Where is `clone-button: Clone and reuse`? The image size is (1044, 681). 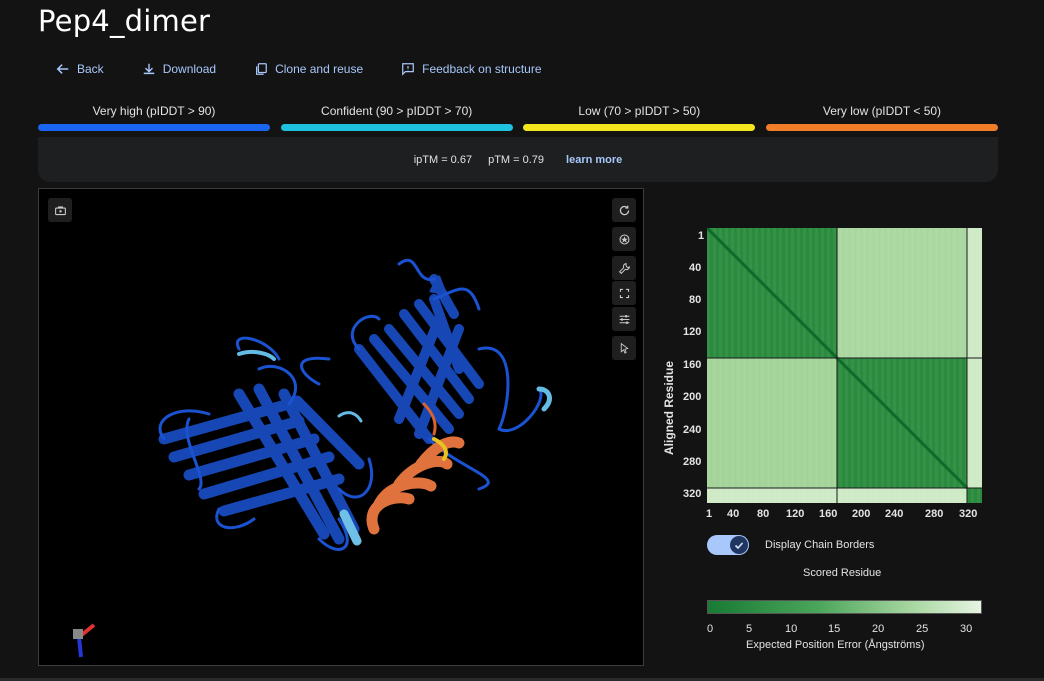 clone-button: Clone and reuse is located at coordinates (308, 69).